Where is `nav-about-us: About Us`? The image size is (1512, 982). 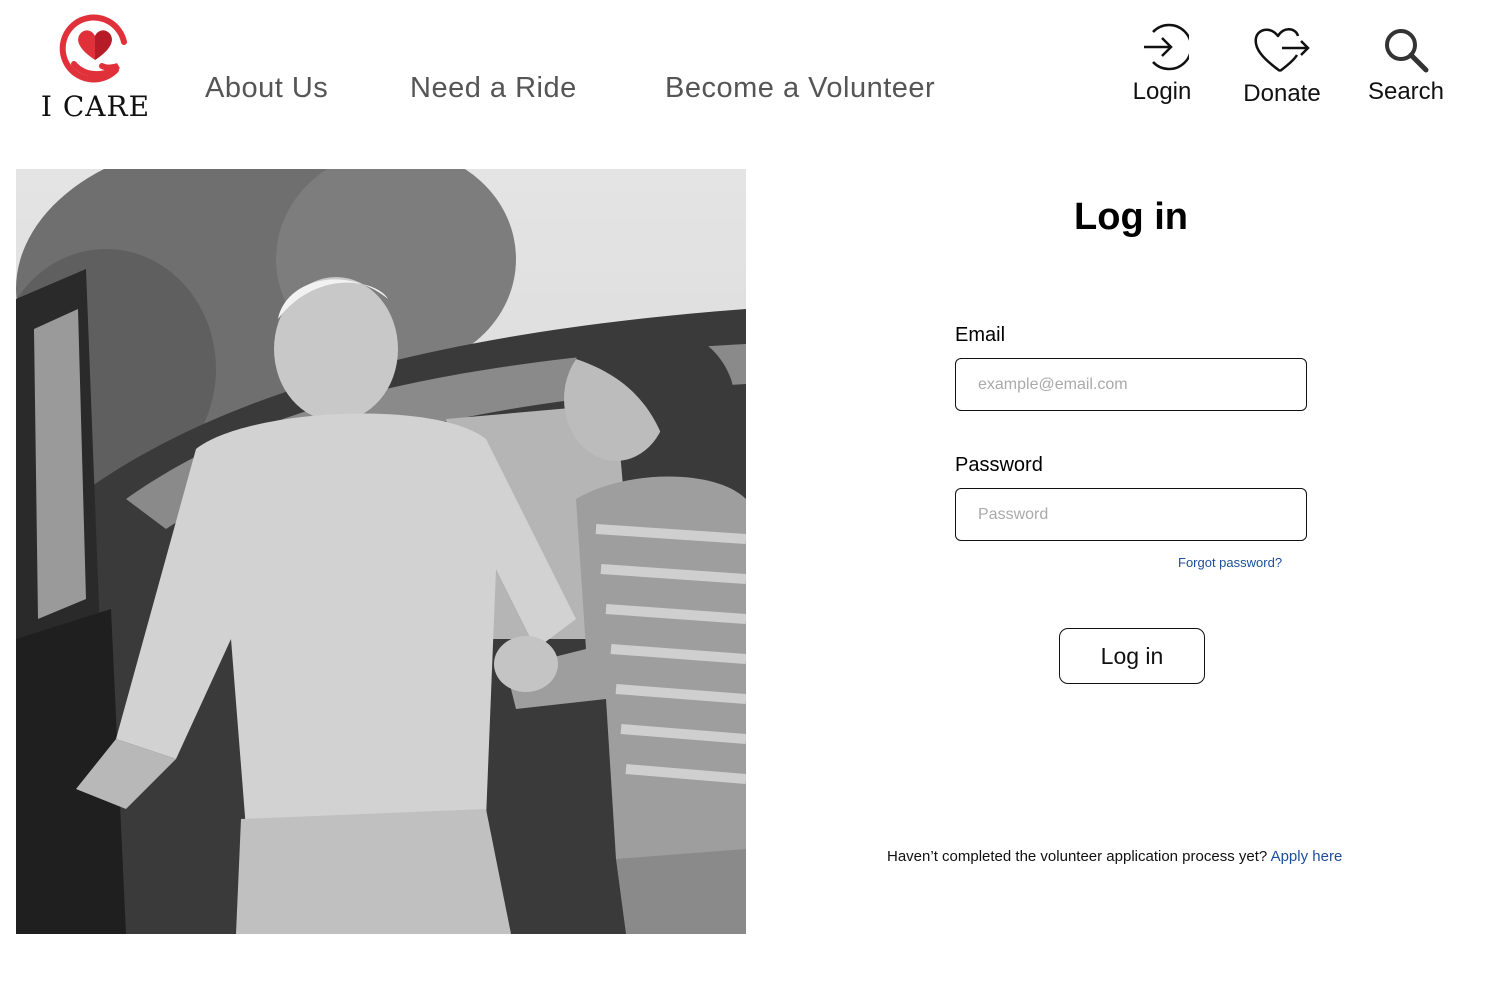
nav-about-us: About Us is located at coordinates (266, 88).